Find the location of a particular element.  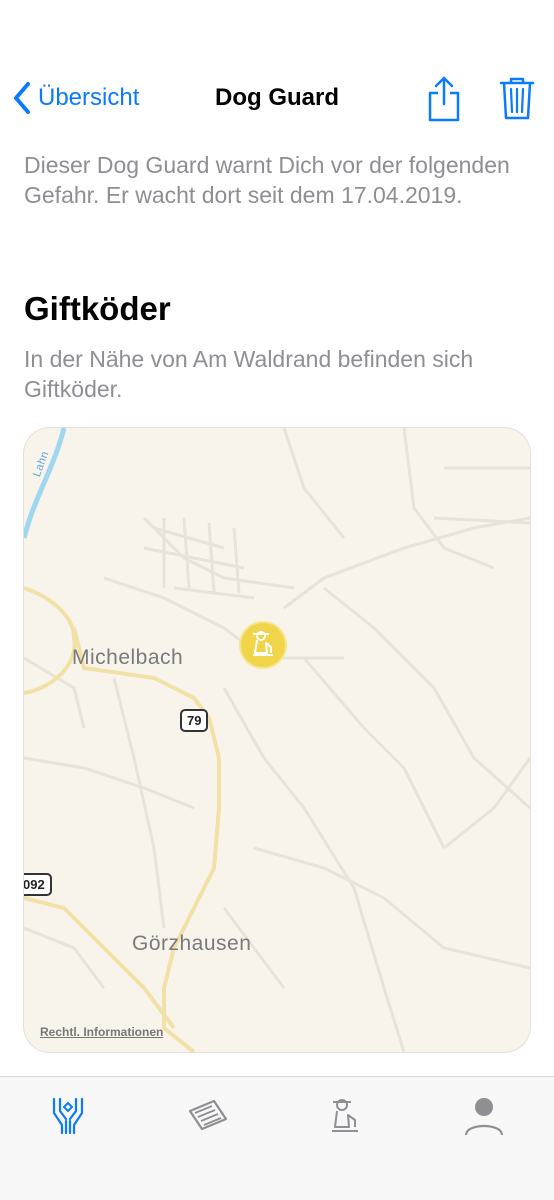

delete-button is located at coordinates (517, 98).